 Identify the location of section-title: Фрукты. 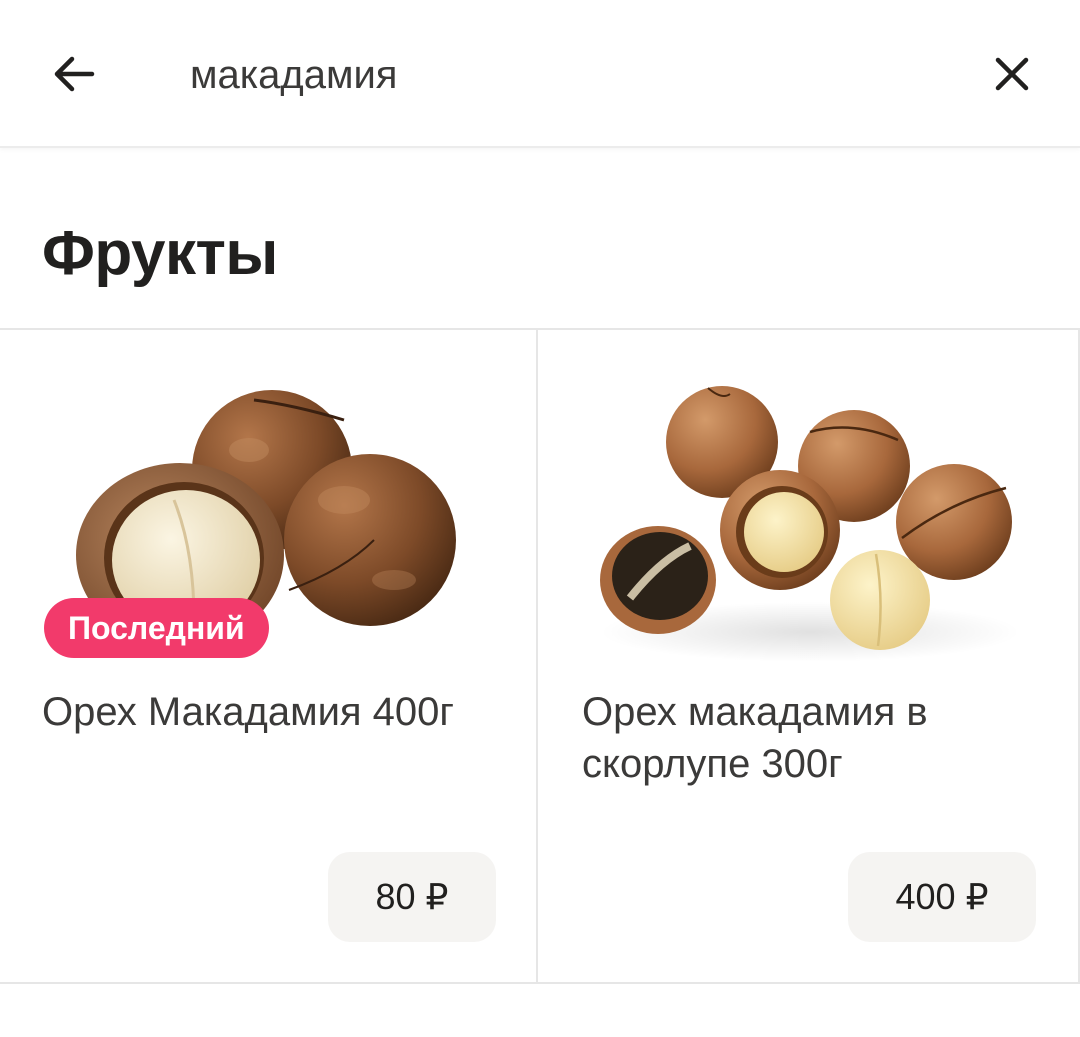
(160, 253).